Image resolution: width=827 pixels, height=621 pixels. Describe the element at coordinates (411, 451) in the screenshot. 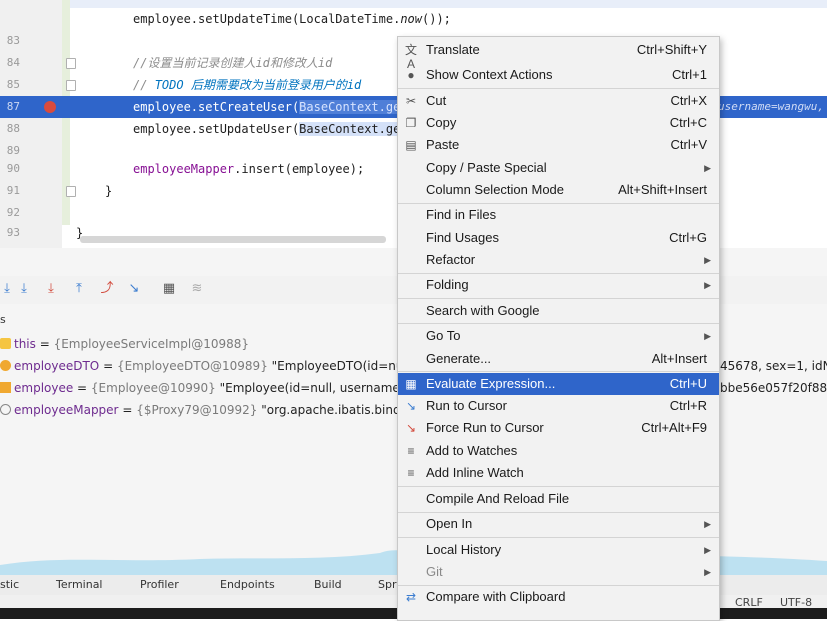

I see `add-watch-icon: ≡` at that location.